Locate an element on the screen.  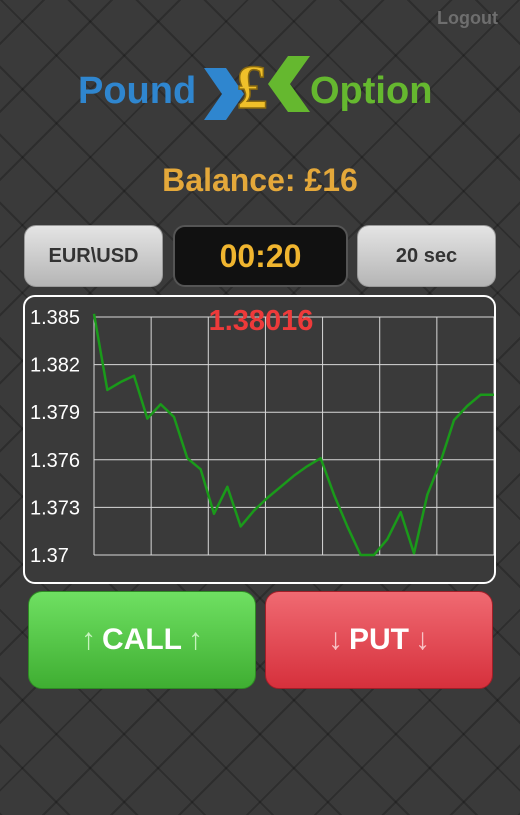
logo-mark: £ is located at coordinates (257, 87).